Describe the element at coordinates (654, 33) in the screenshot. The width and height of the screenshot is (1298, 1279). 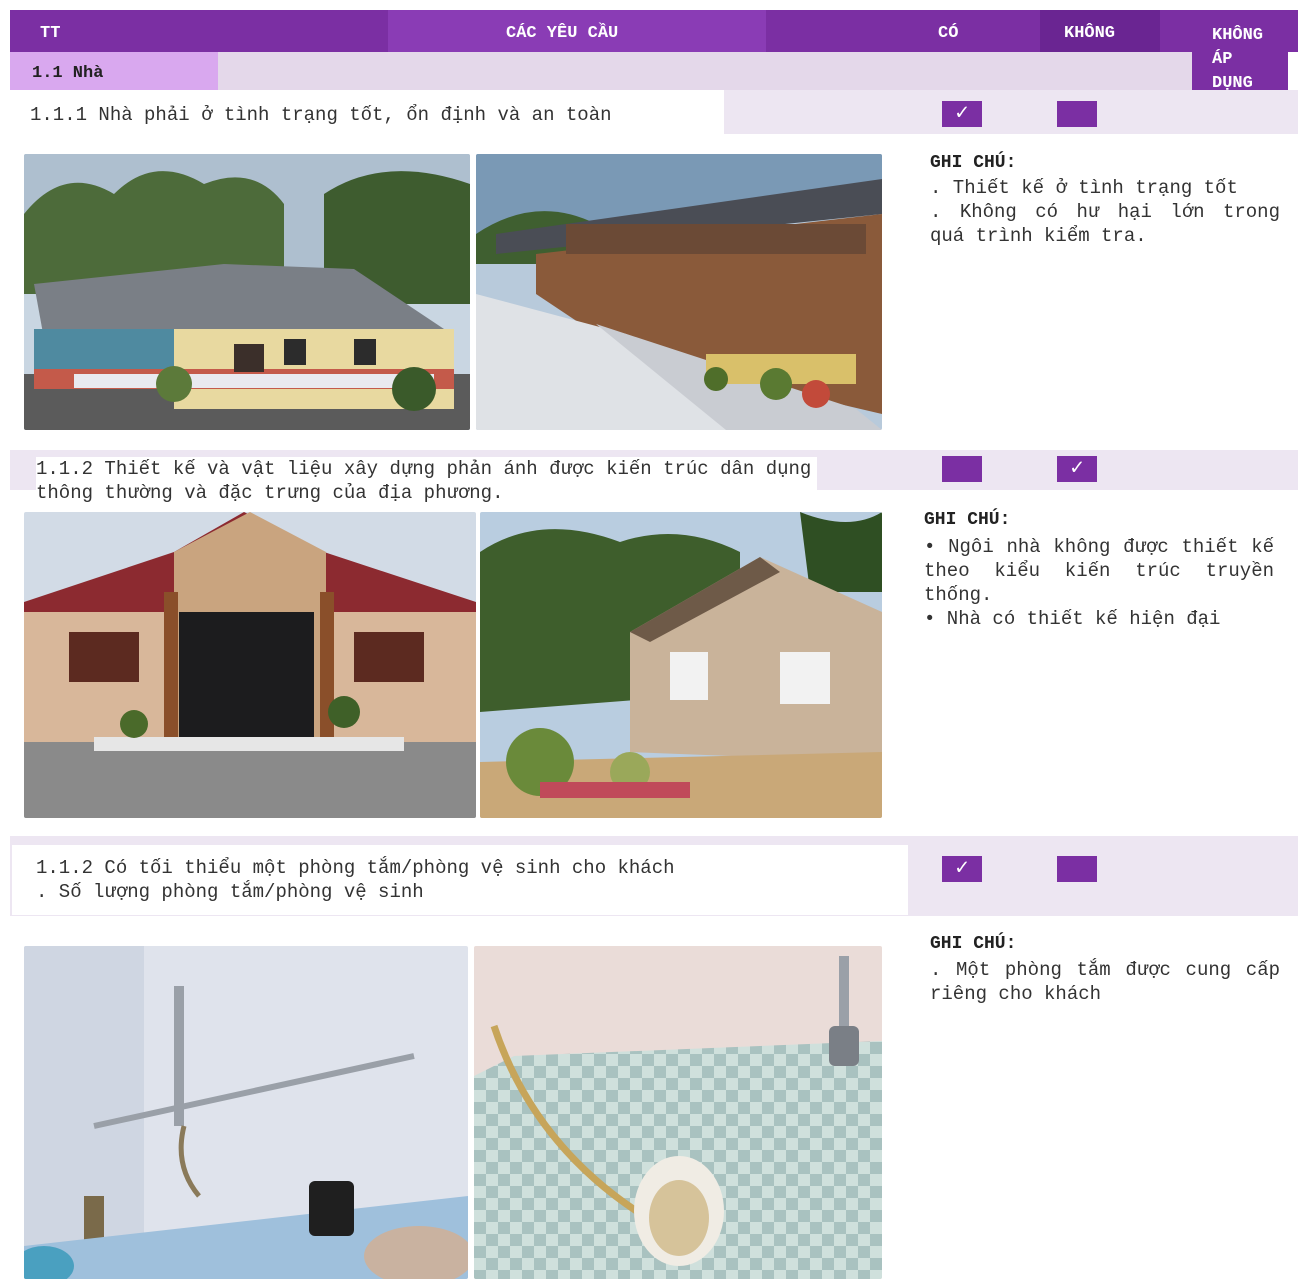
I see `table-header: TT CÁC YÊU CẦU CÓ KHÔNG` at that location.